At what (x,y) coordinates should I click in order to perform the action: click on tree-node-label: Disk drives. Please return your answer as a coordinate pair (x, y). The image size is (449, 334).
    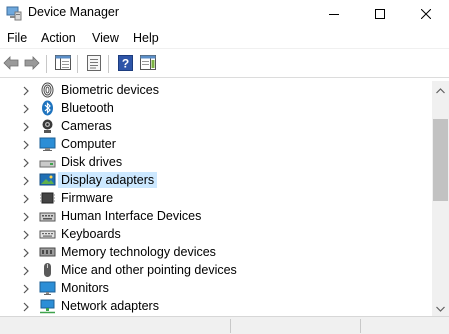
    Looking at the image, I should click on (92, 162).